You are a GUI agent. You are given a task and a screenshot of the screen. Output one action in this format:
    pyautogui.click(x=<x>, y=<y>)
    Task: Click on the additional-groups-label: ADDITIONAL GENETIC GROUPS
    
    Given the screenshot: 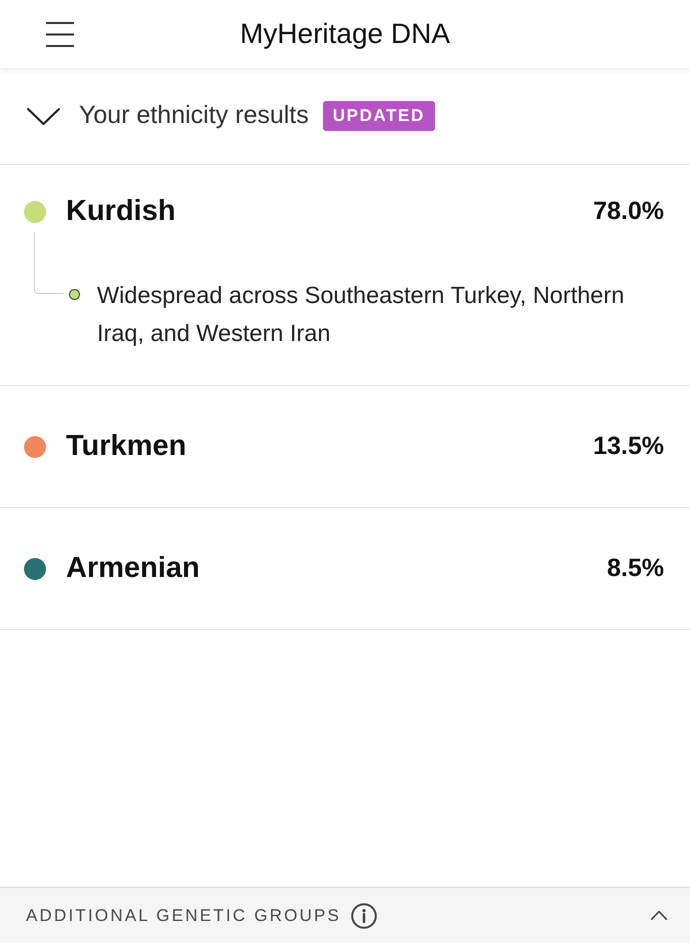 What is the action you would take?
    pyautogui.click(x=184, y=915)
    